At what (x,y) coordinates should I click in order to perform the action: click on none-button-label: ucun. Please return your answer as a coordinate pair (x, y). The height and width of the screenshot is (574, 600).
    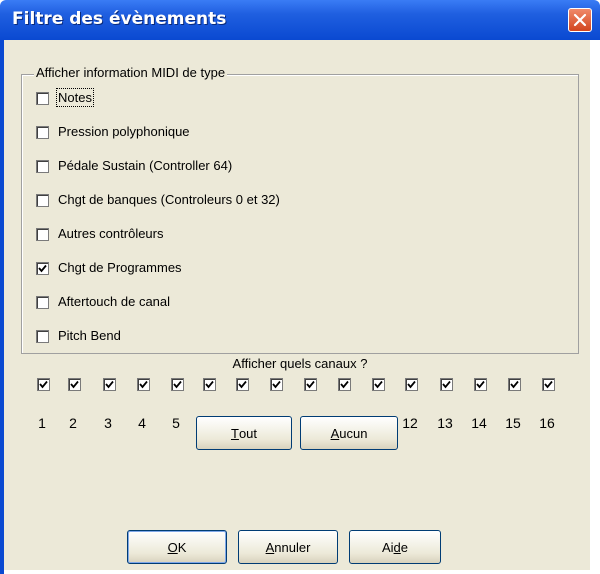
    Looking at the image, I should click on (353, 433).